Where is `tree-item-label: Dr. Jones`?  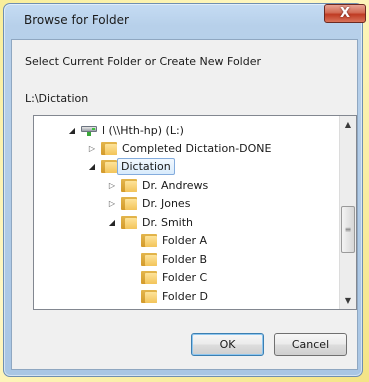
tree-item-label: Dr. Jones is located at coordinates (166, 203).